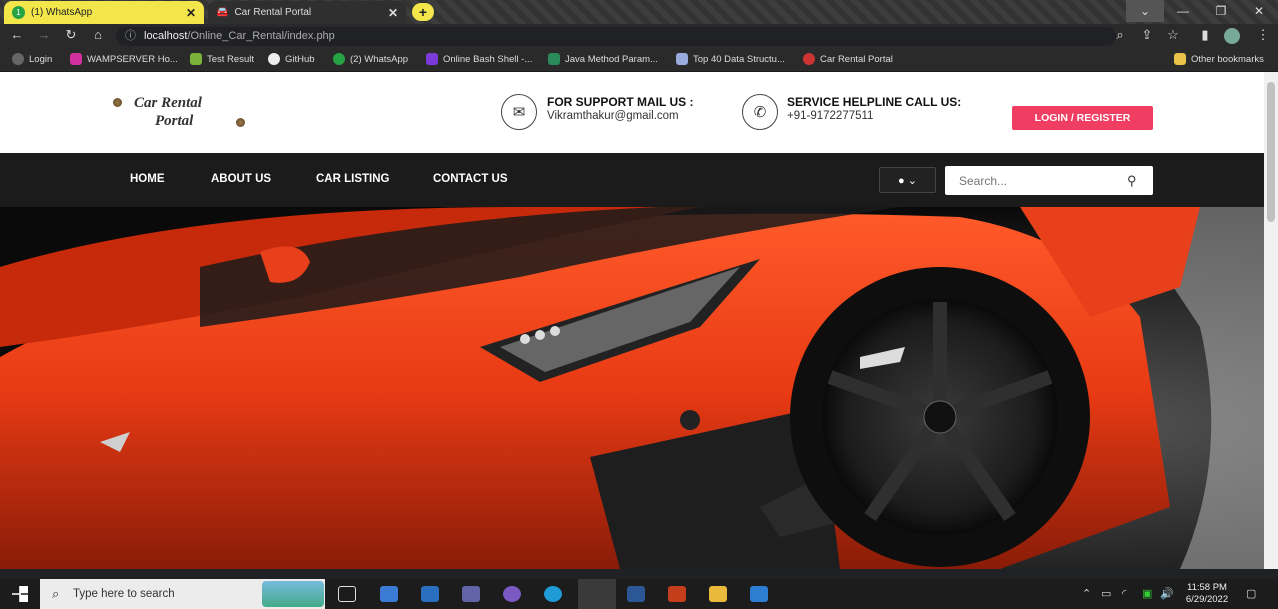  What do you see at coordinates (20, 594) in the screenshot?
I see `windows-start-icon` at bounding box center [20, 594].